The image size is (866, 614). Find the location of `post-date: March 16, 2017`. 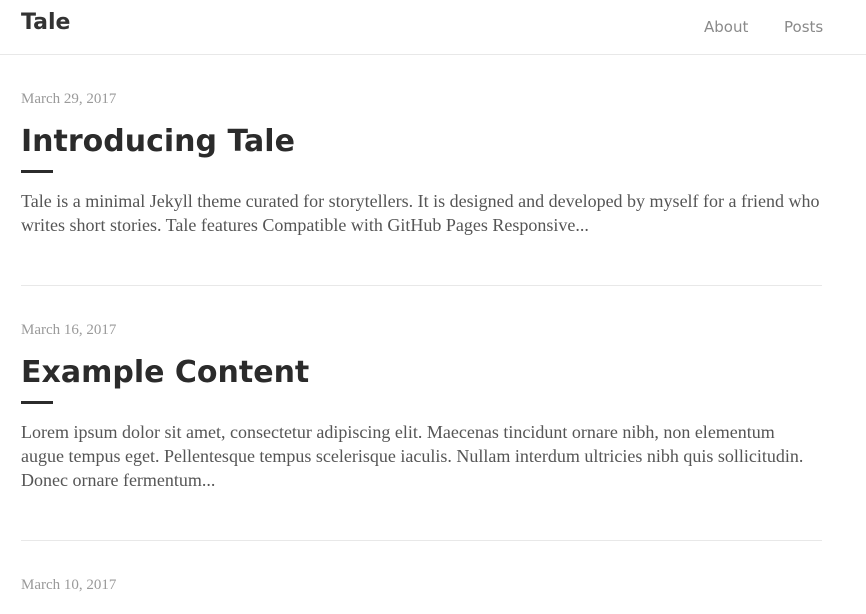

post-date: March 16, 2017 is located at coordinates (69, 330).